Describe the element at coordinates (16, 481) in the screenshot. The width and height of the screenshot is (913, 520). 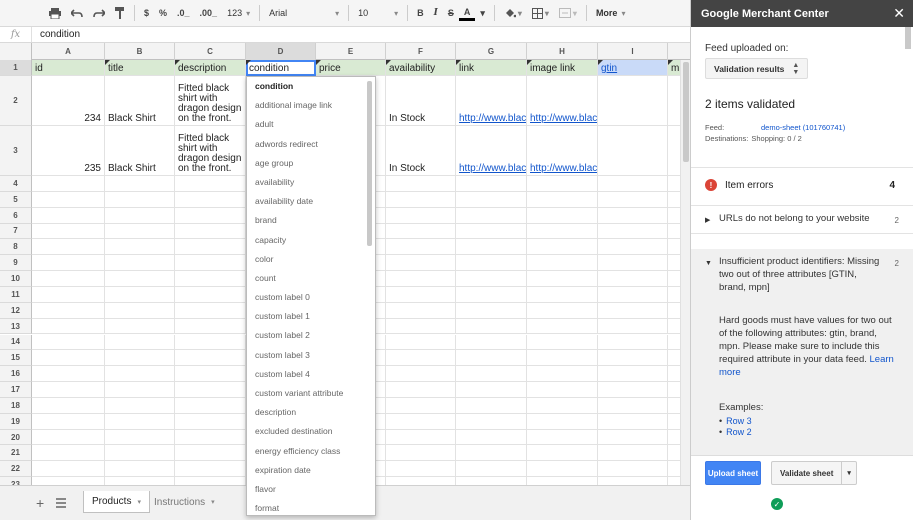
I see `row-header-23: 23` at that location.